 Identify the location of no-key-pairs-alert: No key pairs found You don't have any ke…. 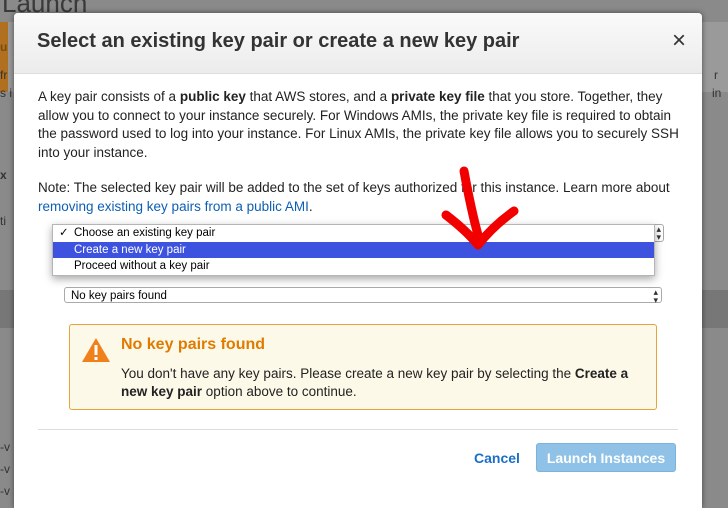
(363, 367).